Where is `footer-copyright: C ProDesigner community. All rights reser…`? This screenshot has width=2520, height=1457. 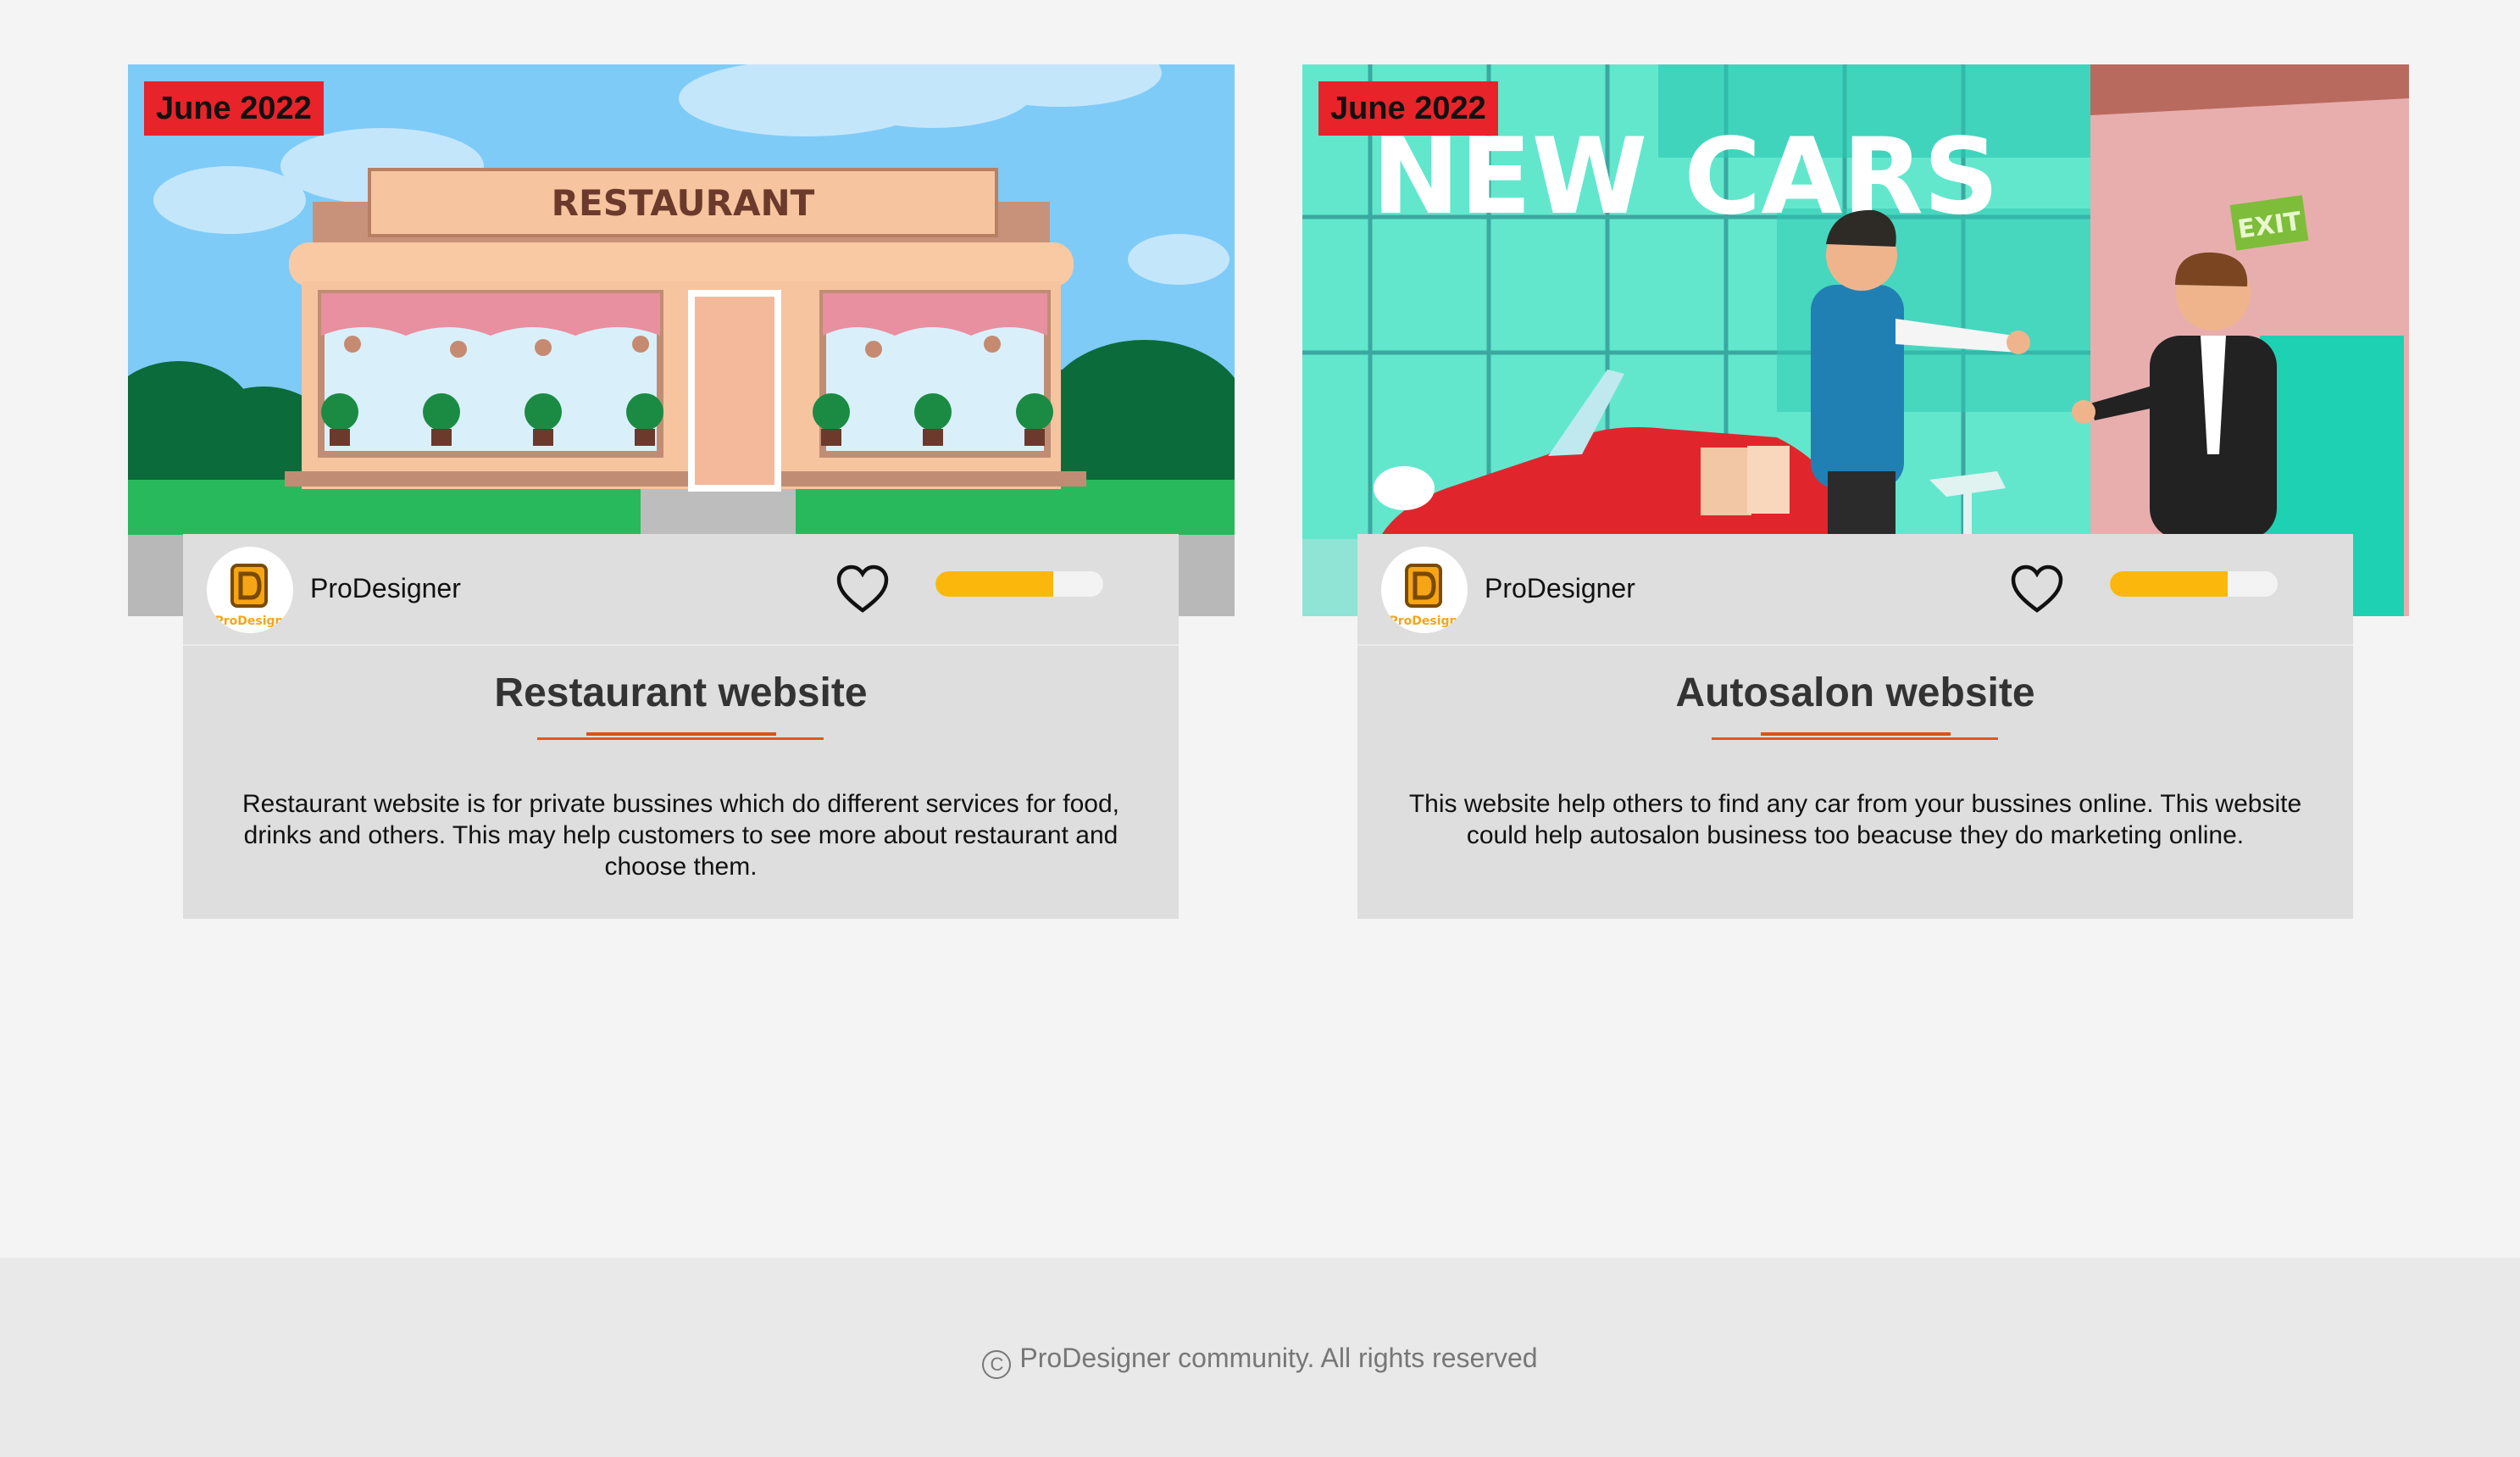
footer-copyright: C ProDesigner community. All rights reser… is located at coordinates (1260, 1360).